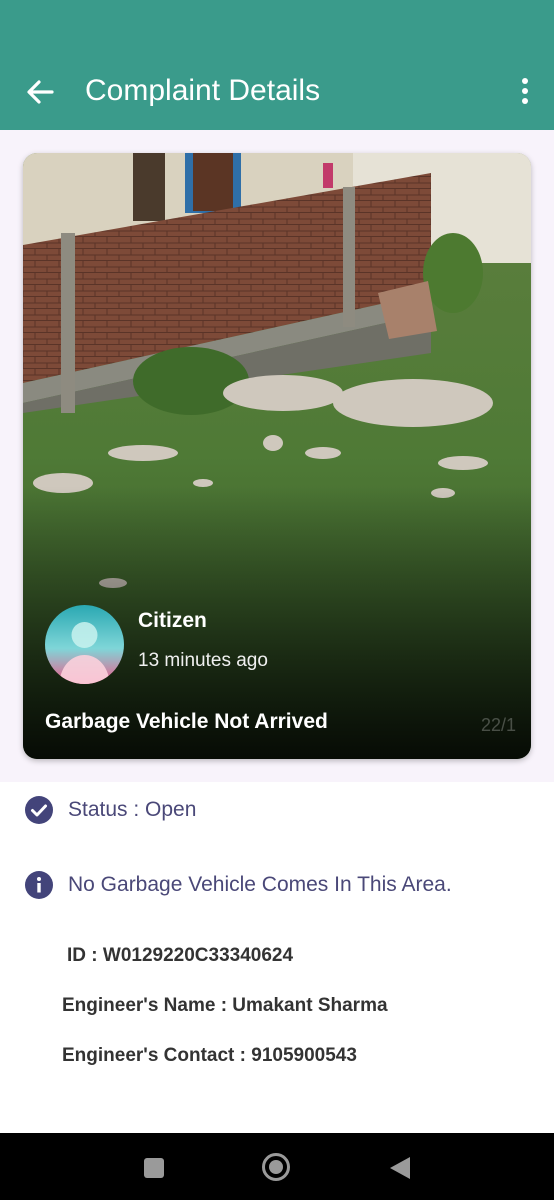 This screenshot has height=1200, width=554. What do you see at coordinates (260, 884) in the screenshot?
I see `description-text: No Garbage Vehicle Comes In This Area.` at bounding box center [260, 884].